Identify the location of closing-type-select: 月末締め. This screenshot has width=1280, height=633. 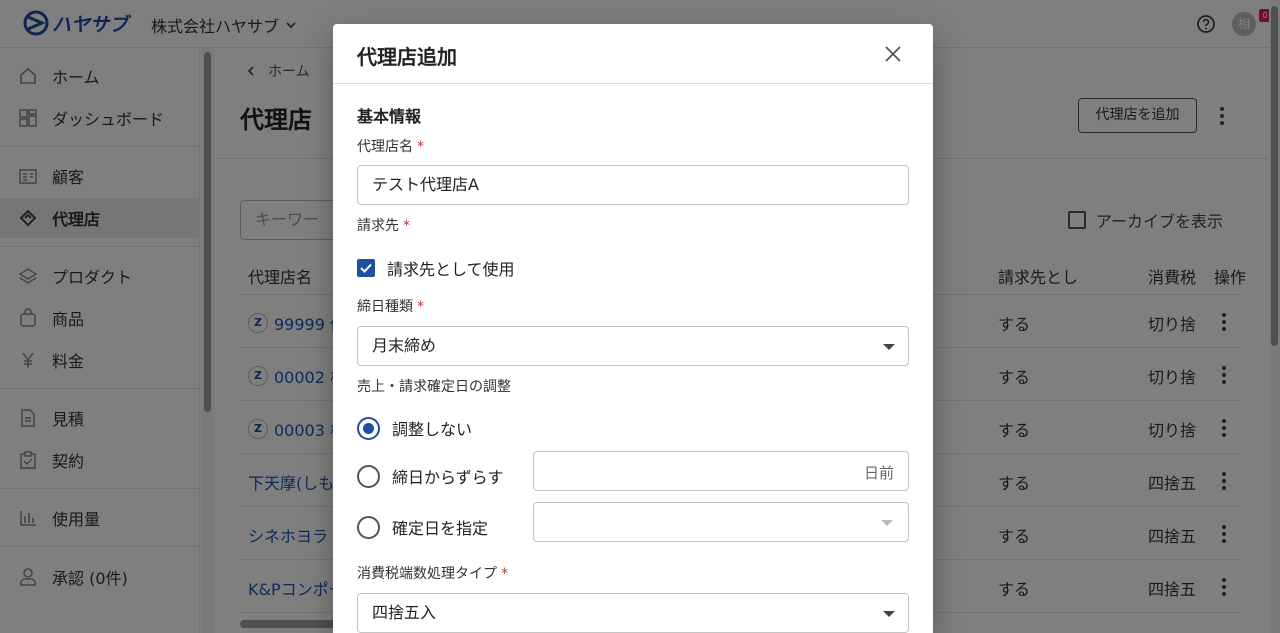
(633, 346).